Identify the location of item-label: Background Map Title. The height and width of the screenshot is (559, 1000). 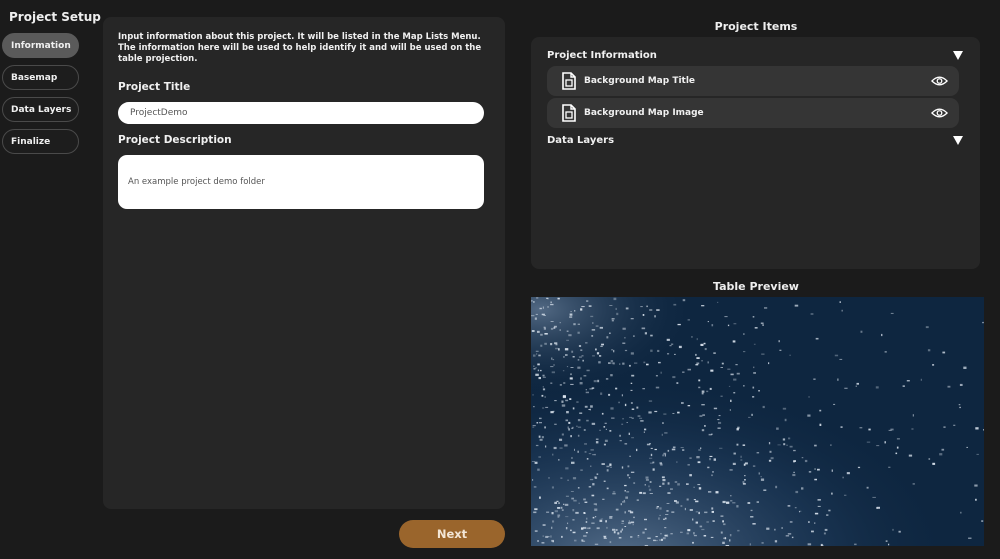
(640, 81).